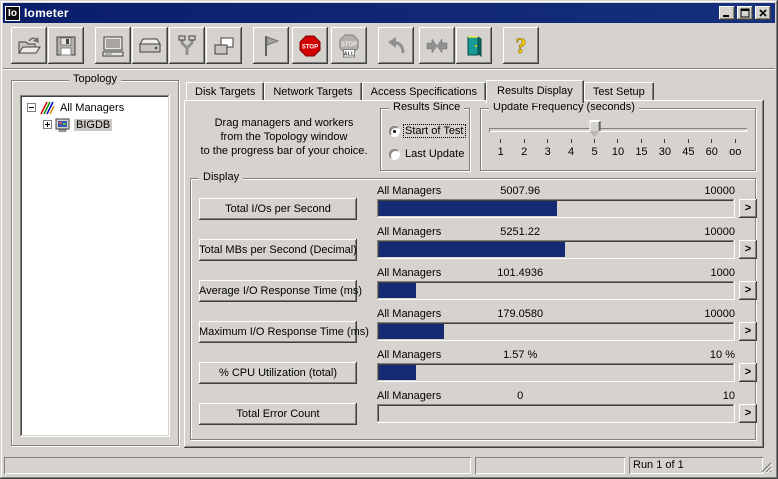 The image size is (778, 479). Describe the element at coordinates (225, 91) in the screenshot. I see `tab-disk-targets: Disk Targets` at that location.